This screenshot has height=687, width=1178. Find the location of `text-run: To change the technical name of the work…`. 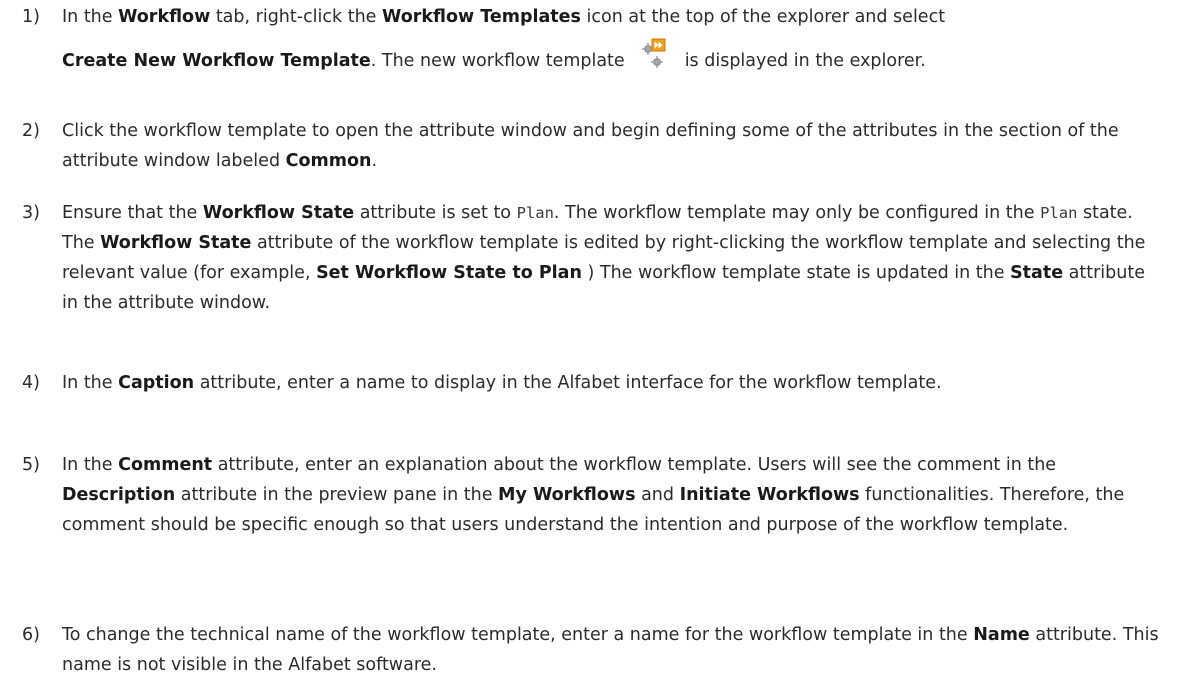

text-run: To change the technical name of the work… is located at coordinates (518, 635).